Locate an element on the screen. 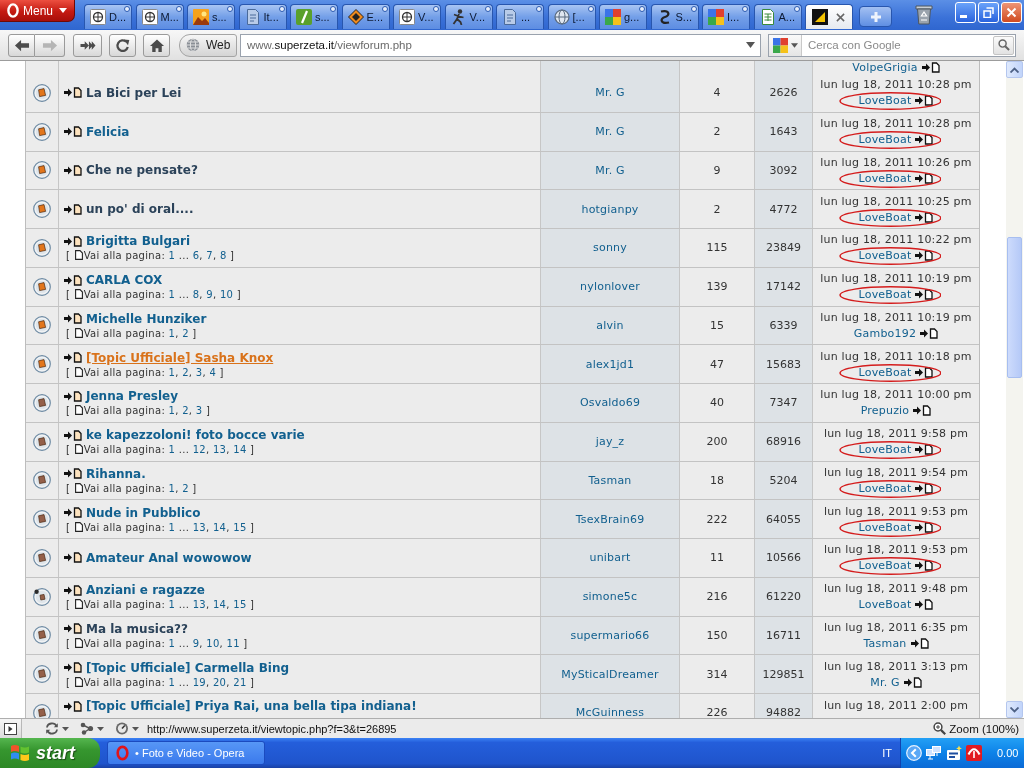  fast-forward-button is located at coordinates (87, 45).